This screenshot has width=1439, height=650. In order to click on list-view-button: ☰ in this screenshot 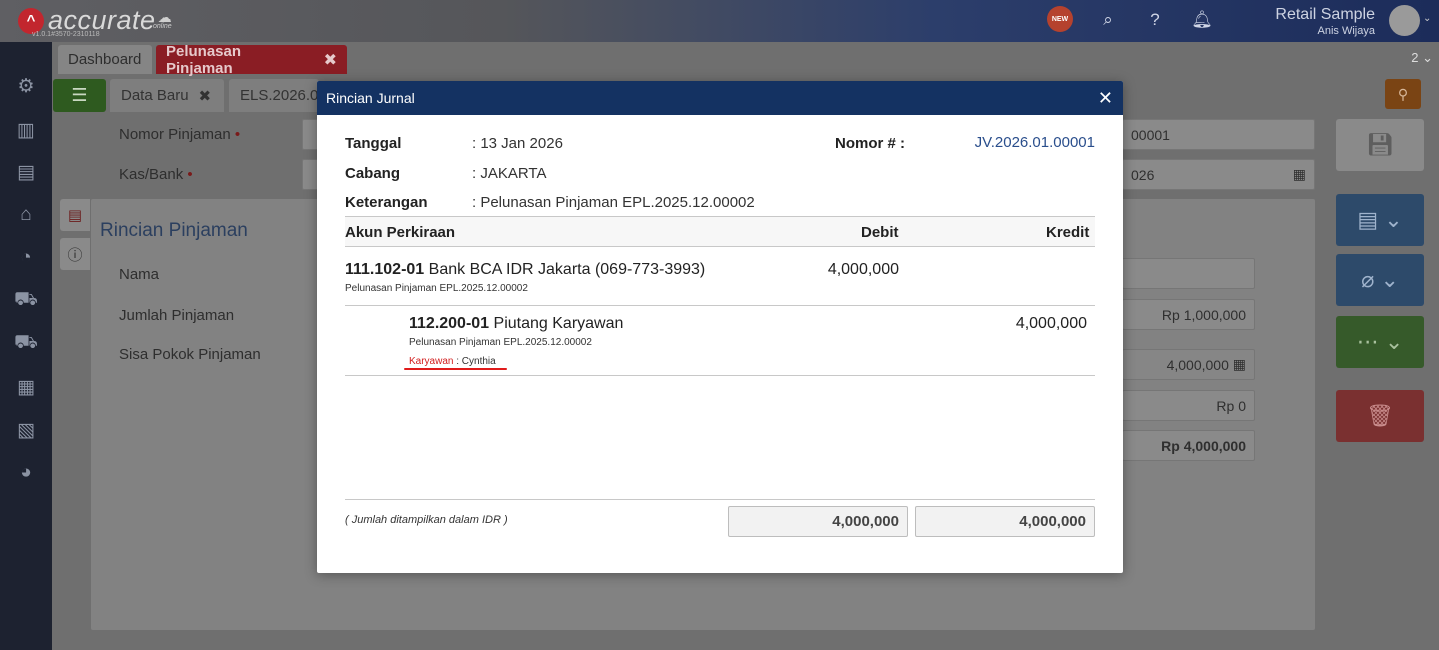, I will do `click(79, 95)`.